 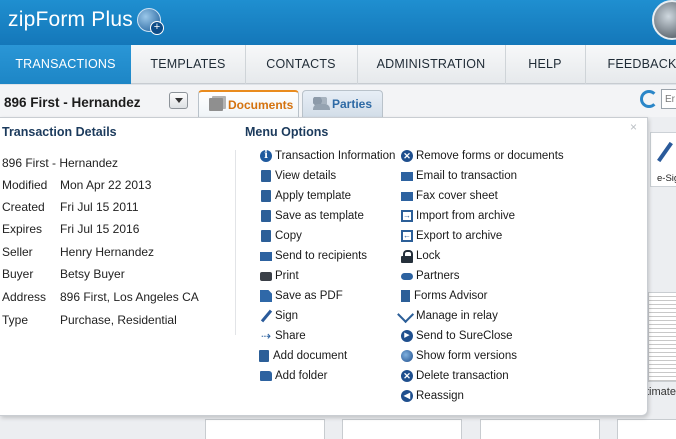 What do you see at coordinates (321, 256) in the screenshot?
I see `menu-label: Send to recipients` at bounding box center [321, 256].